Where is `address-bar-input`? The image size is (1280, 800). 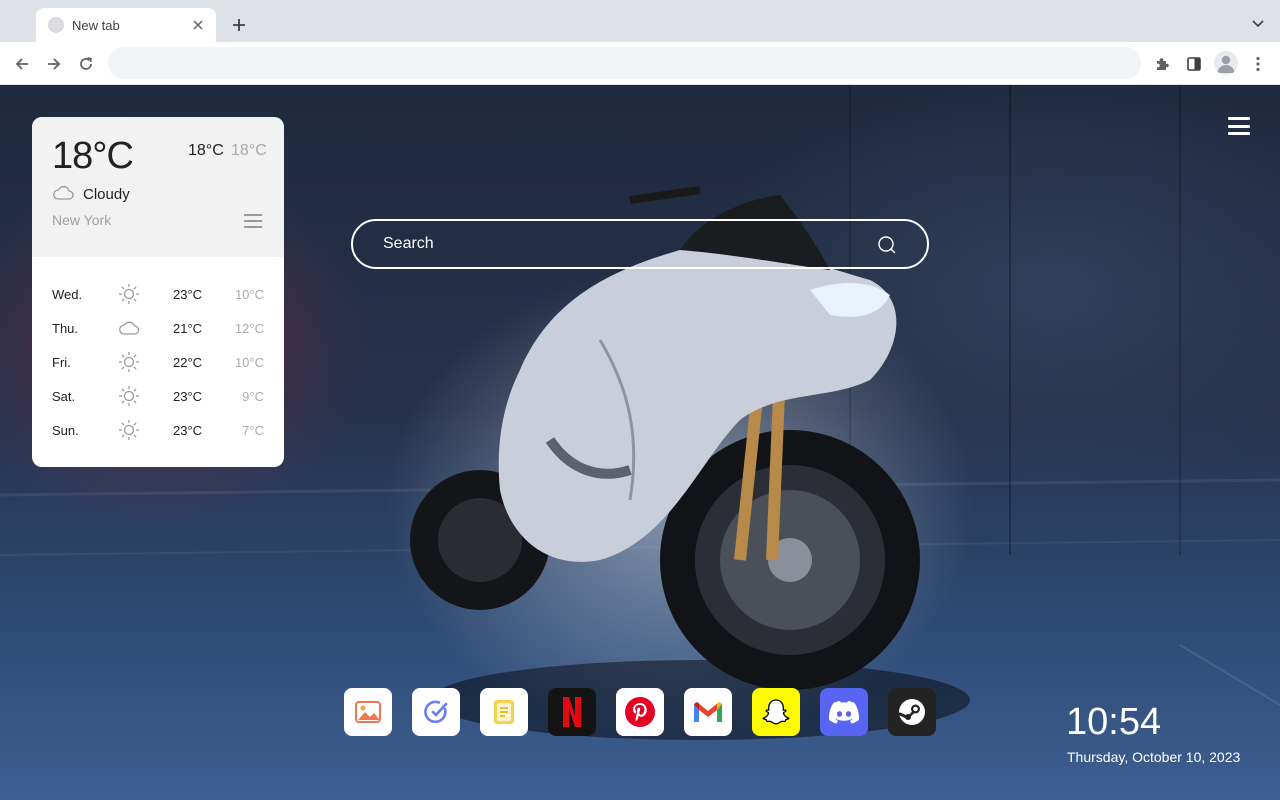 address-bar-input is located at coordinates (624, 63).